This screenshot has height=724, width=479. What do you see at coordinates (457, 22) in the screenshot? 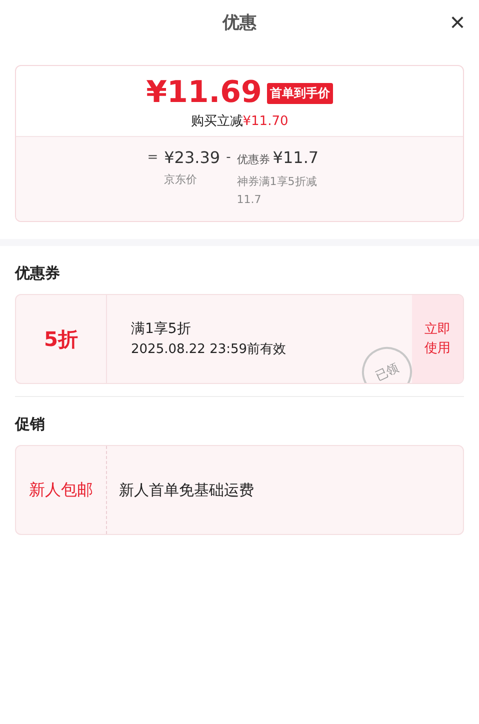
I see `close-button: ×` at bounding box center [457, 22].